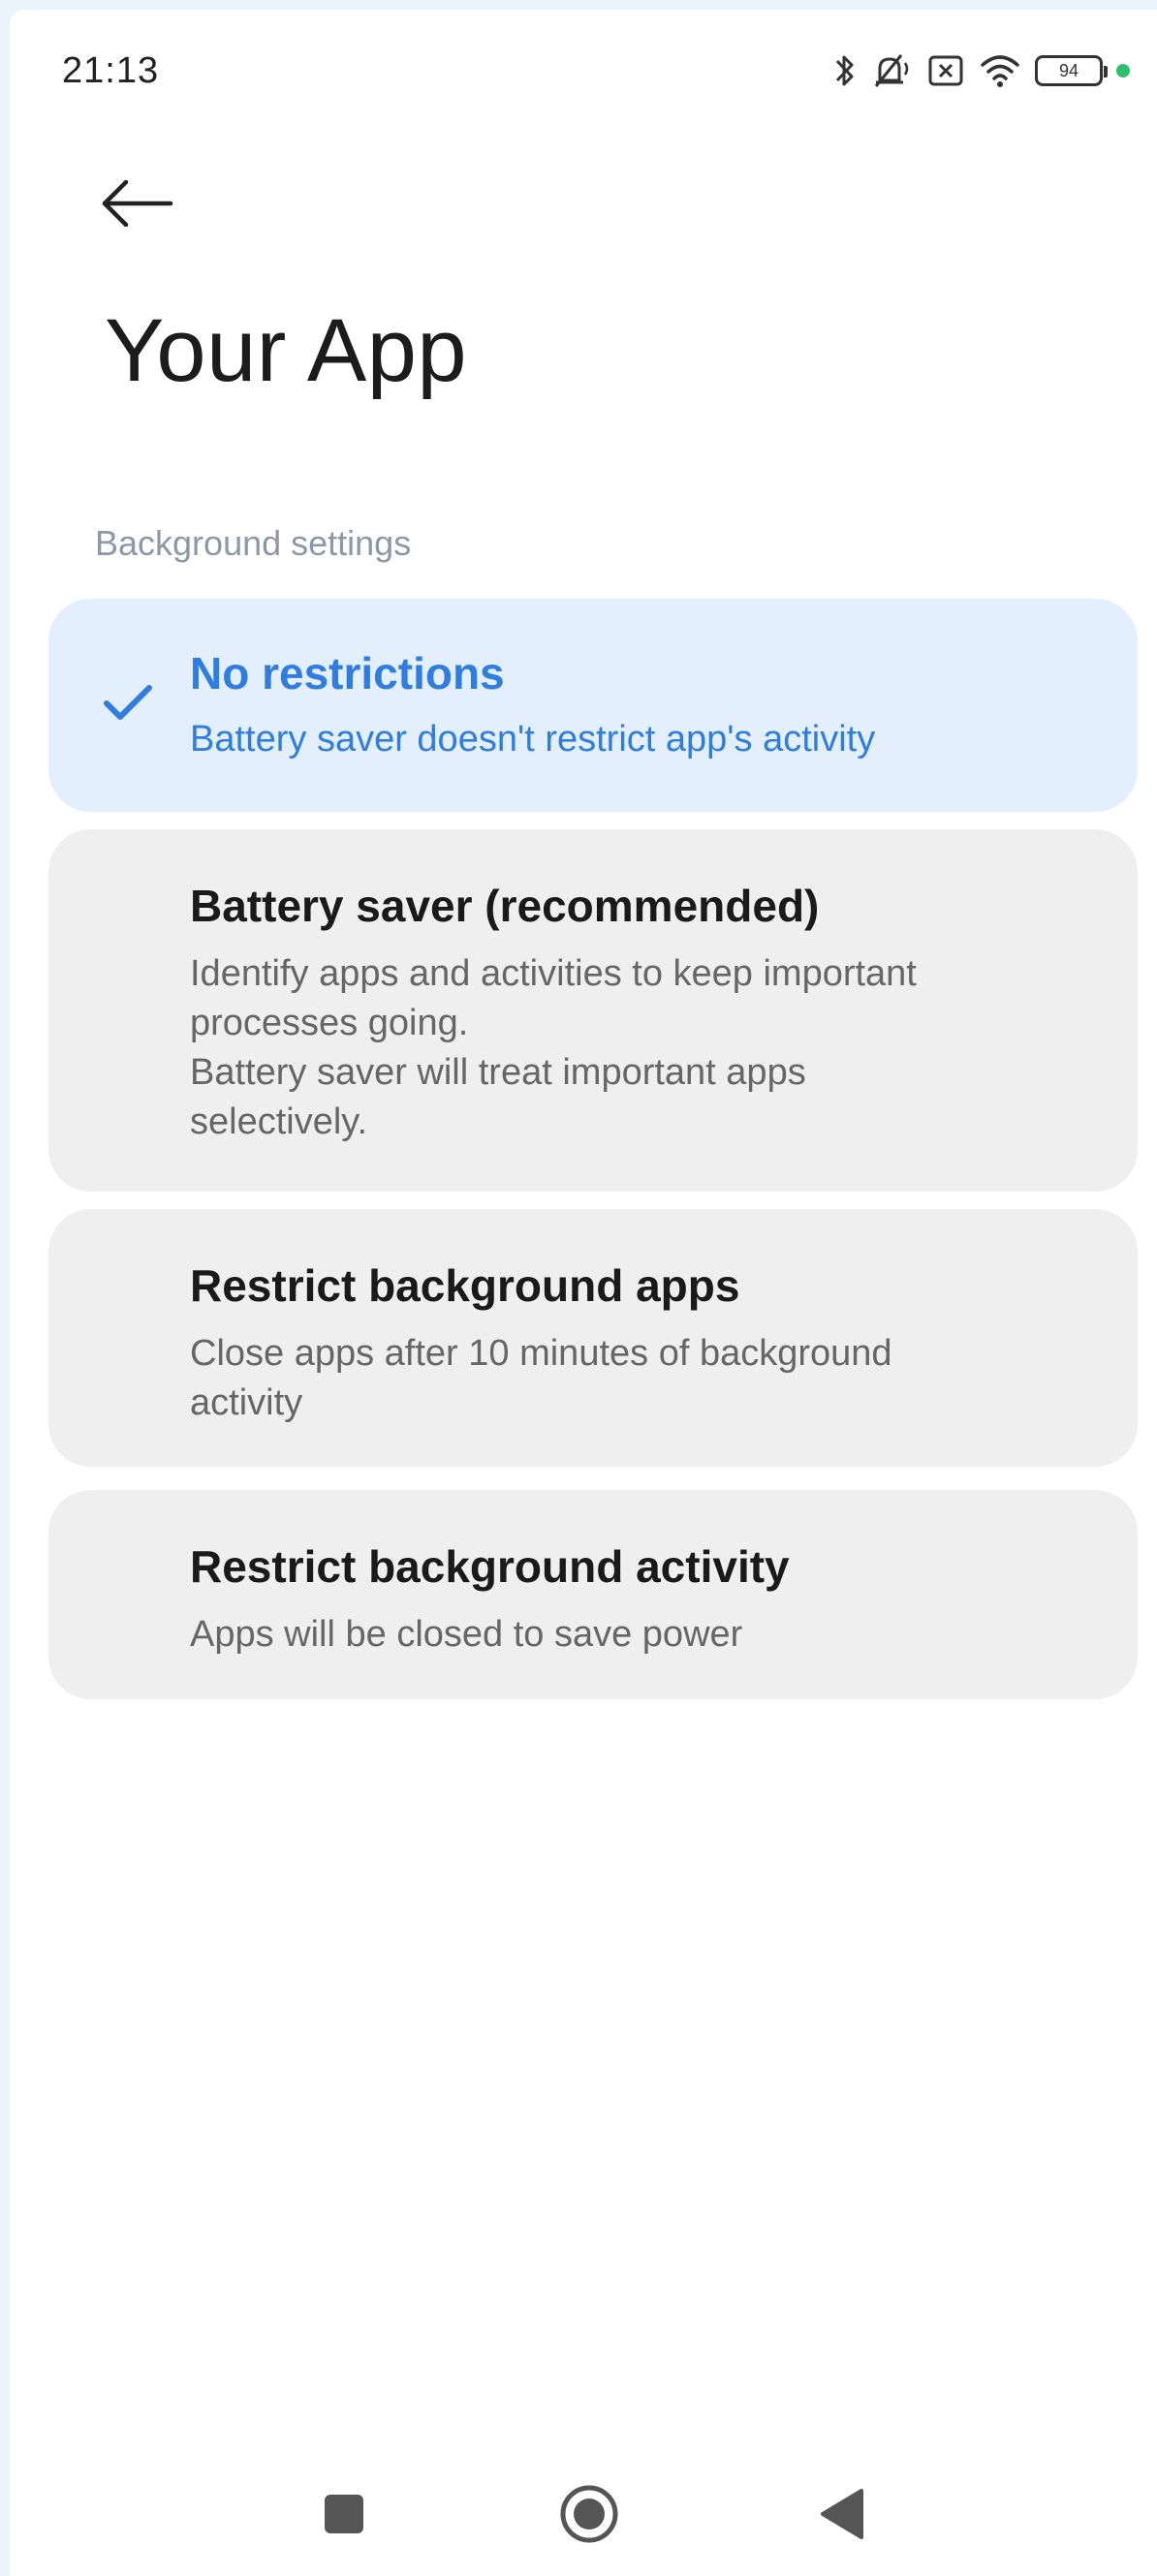  I want to click on battery-level: 94, so click(1068, 70).